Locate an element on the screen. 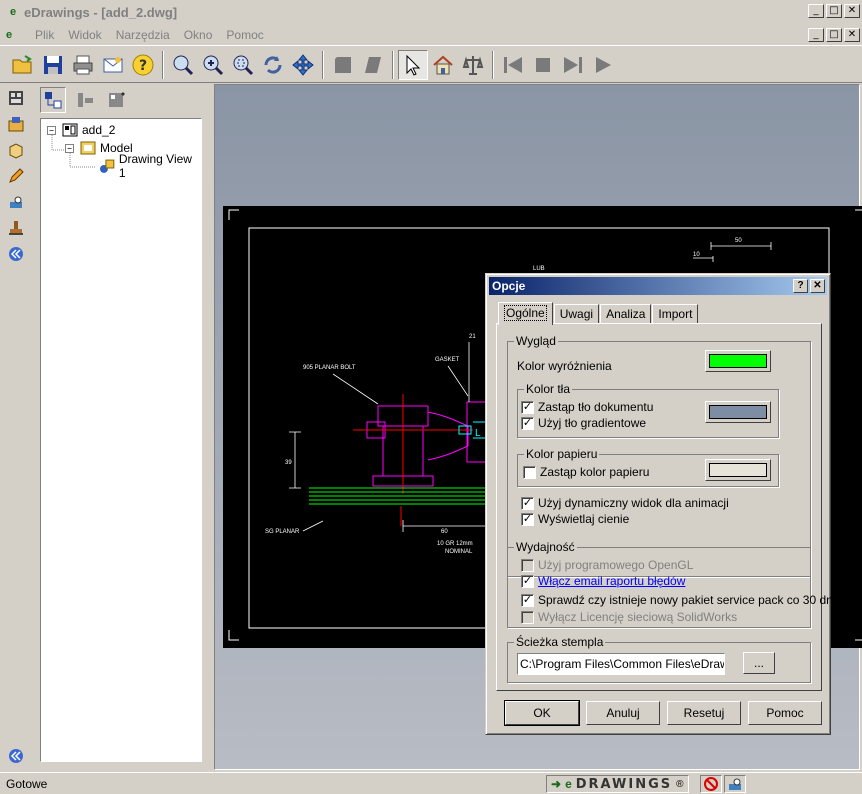  brand-mark: e is located at coordinates (568, 784).